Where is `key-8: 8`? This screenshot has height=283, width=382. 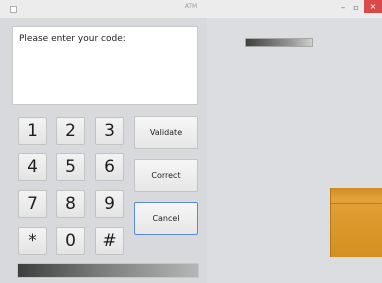
key-8: 8 is located at coordinates (70, 204).